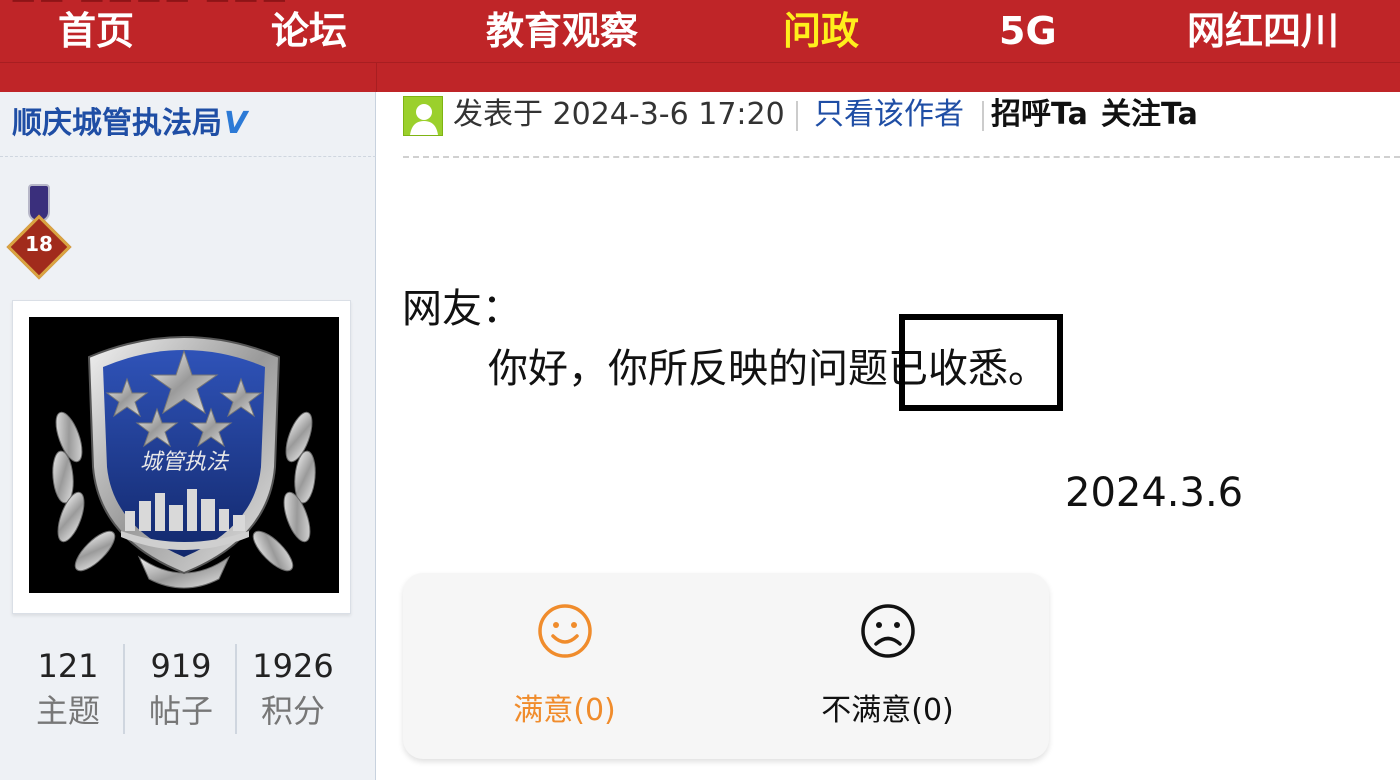  Describe the element at coordinates (180, 711) in the screenshot. I see `stat-posts-label: 帖子` at that location.